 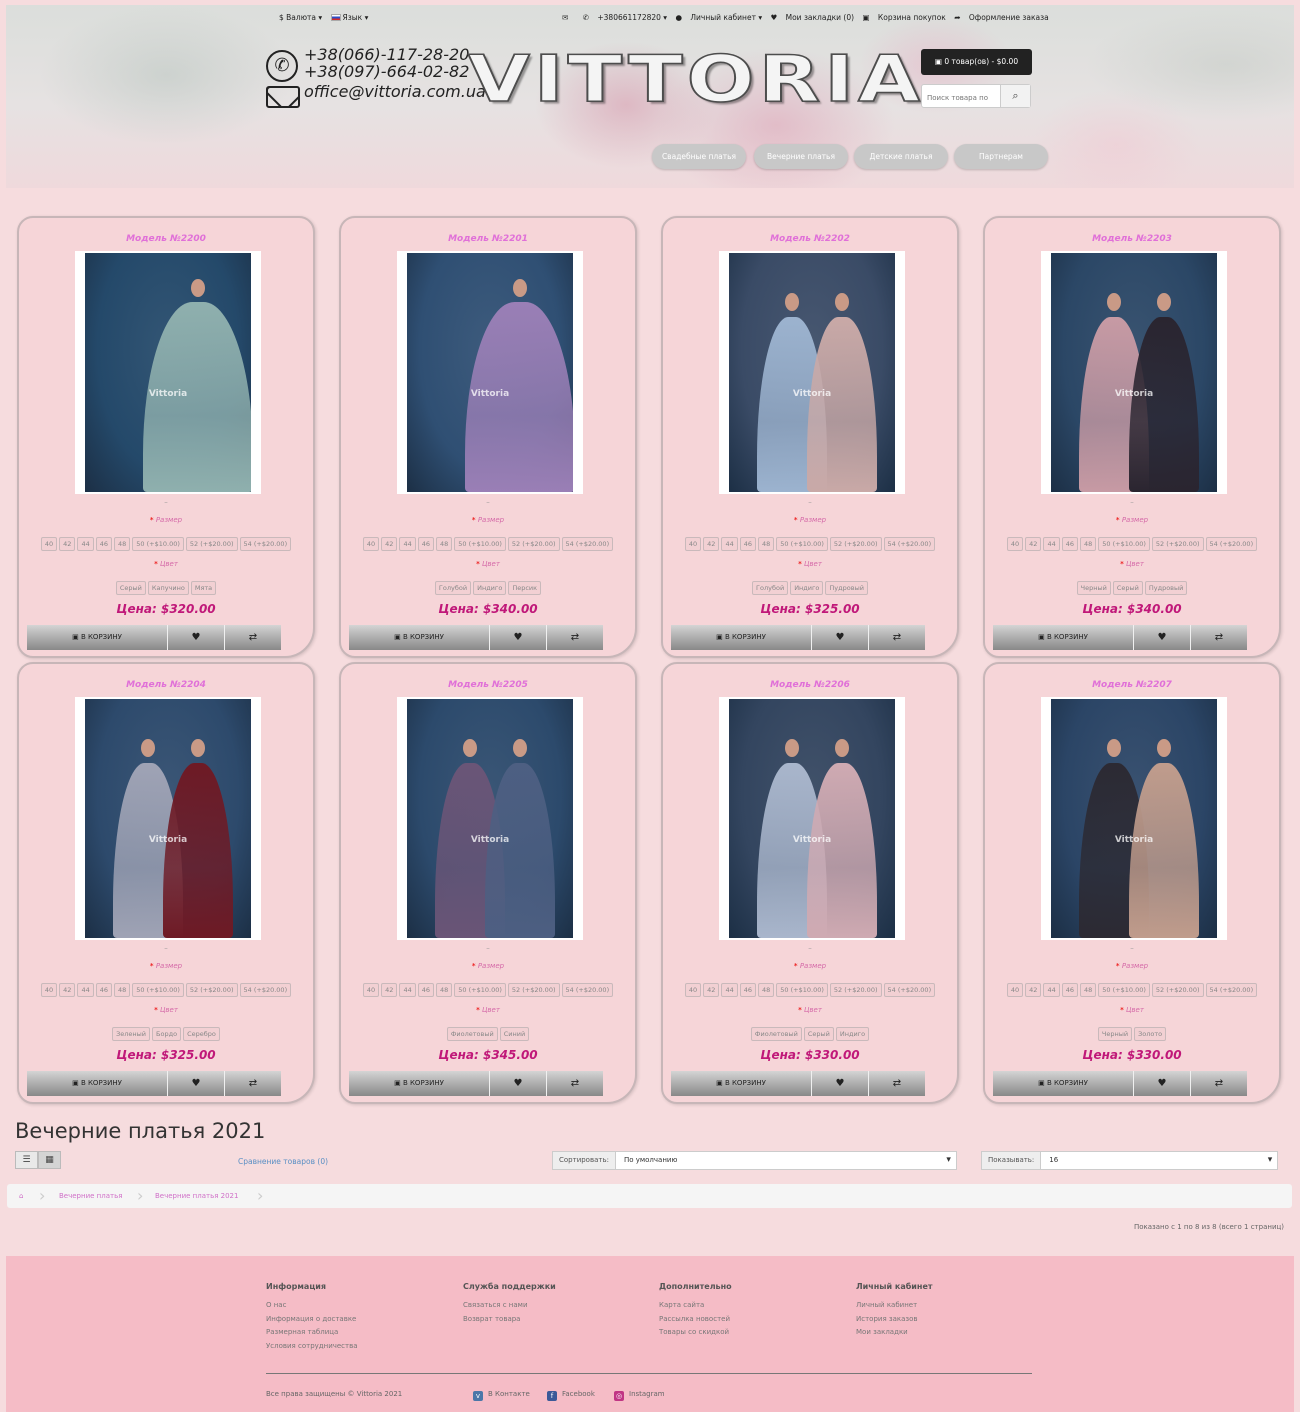 What do you see at coordinates (1001, 156) in the screenshot?
I see `nav-partners: Партнерам` at bounding box center [1001, 156].